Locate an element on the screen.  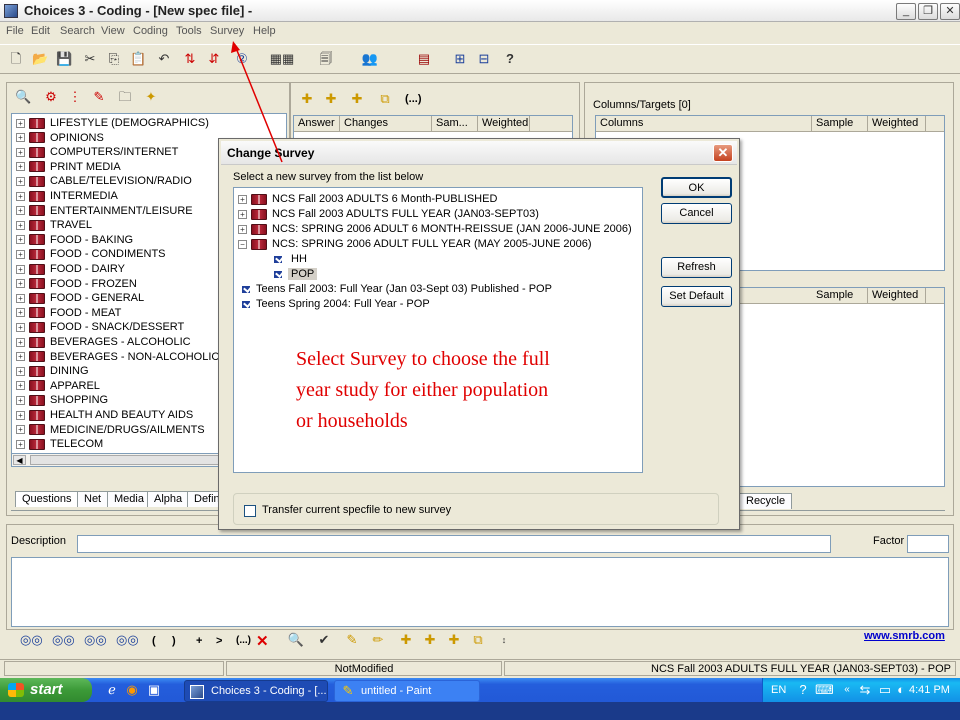
tab-net: Net is located at coordinates (93, 499).